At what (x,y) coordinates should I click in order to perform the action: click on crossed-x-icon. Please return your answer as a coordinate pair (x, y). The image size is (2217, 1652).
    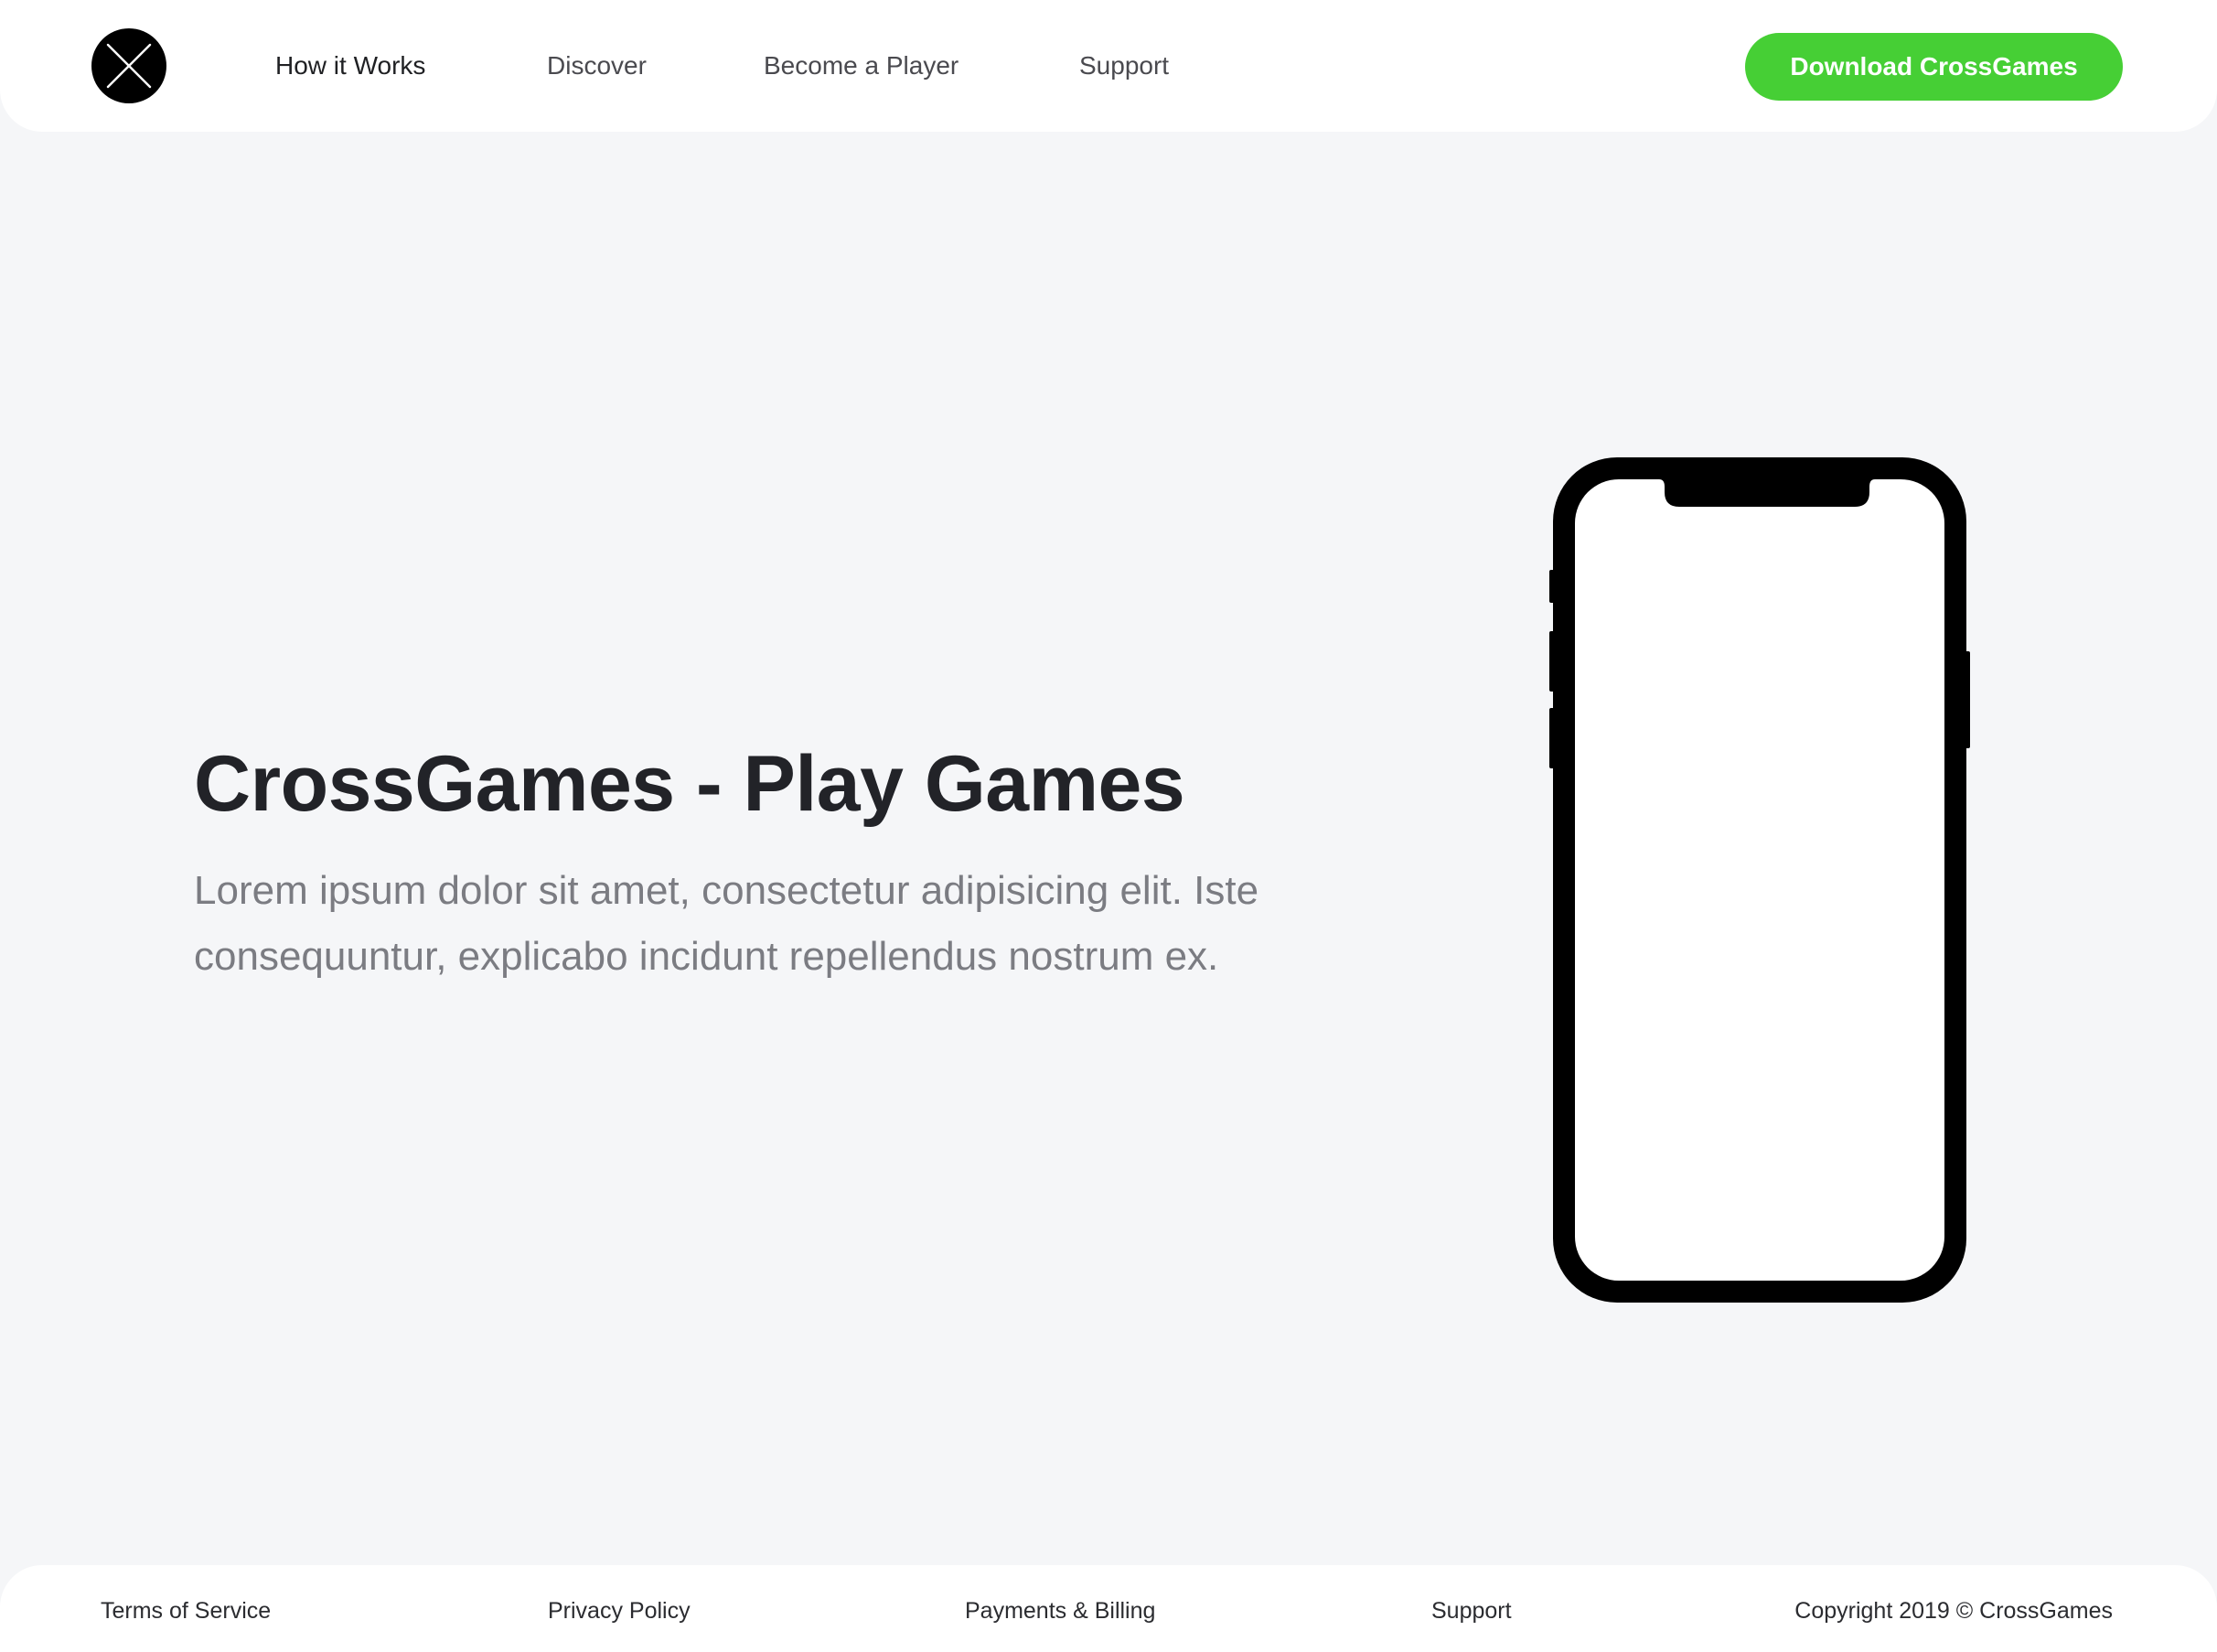
    Looking at the image, I should click on (129, 66).